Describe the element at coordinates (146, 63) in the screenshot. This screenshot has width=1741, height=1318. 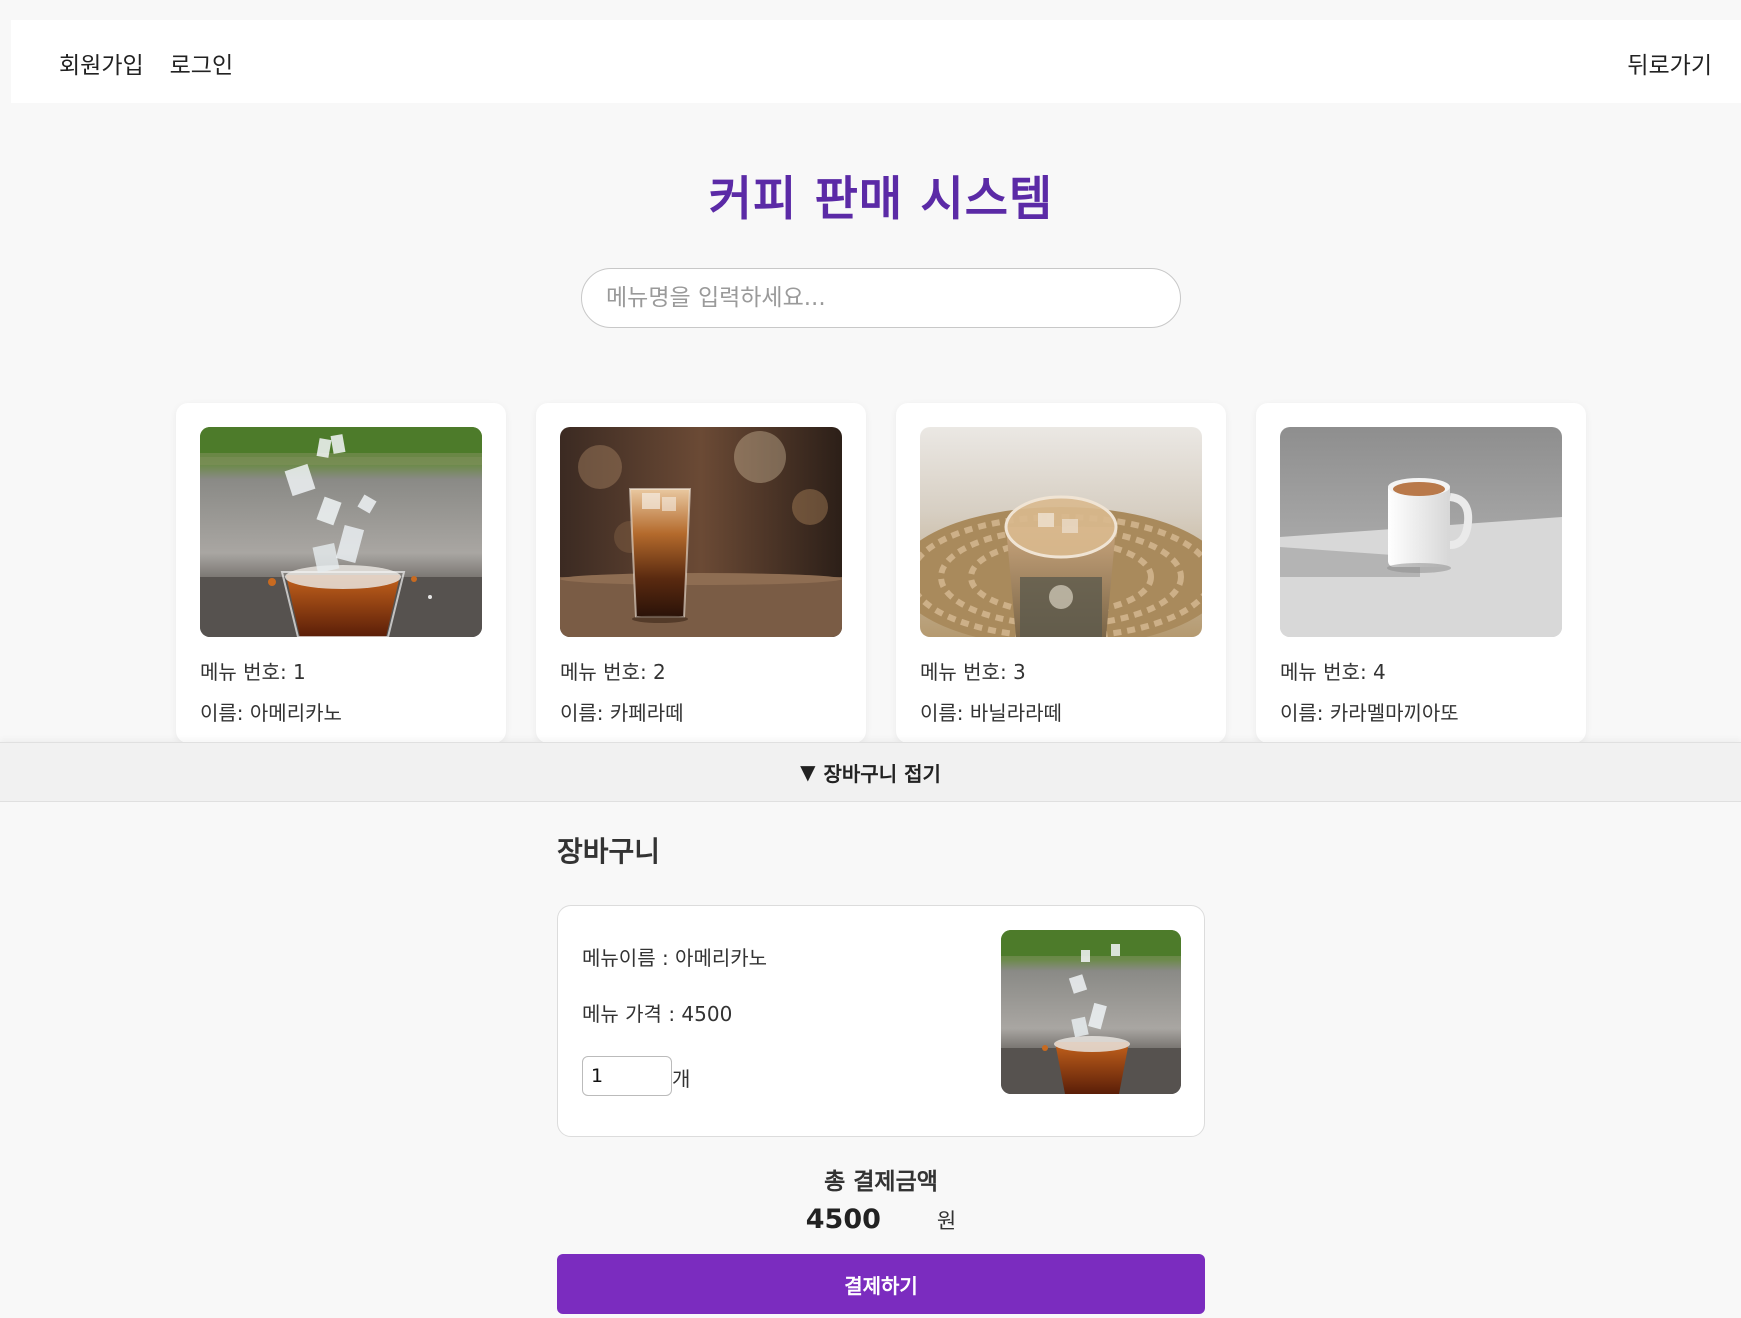
I see `auth-links: 회원가입 로그인` at that location.